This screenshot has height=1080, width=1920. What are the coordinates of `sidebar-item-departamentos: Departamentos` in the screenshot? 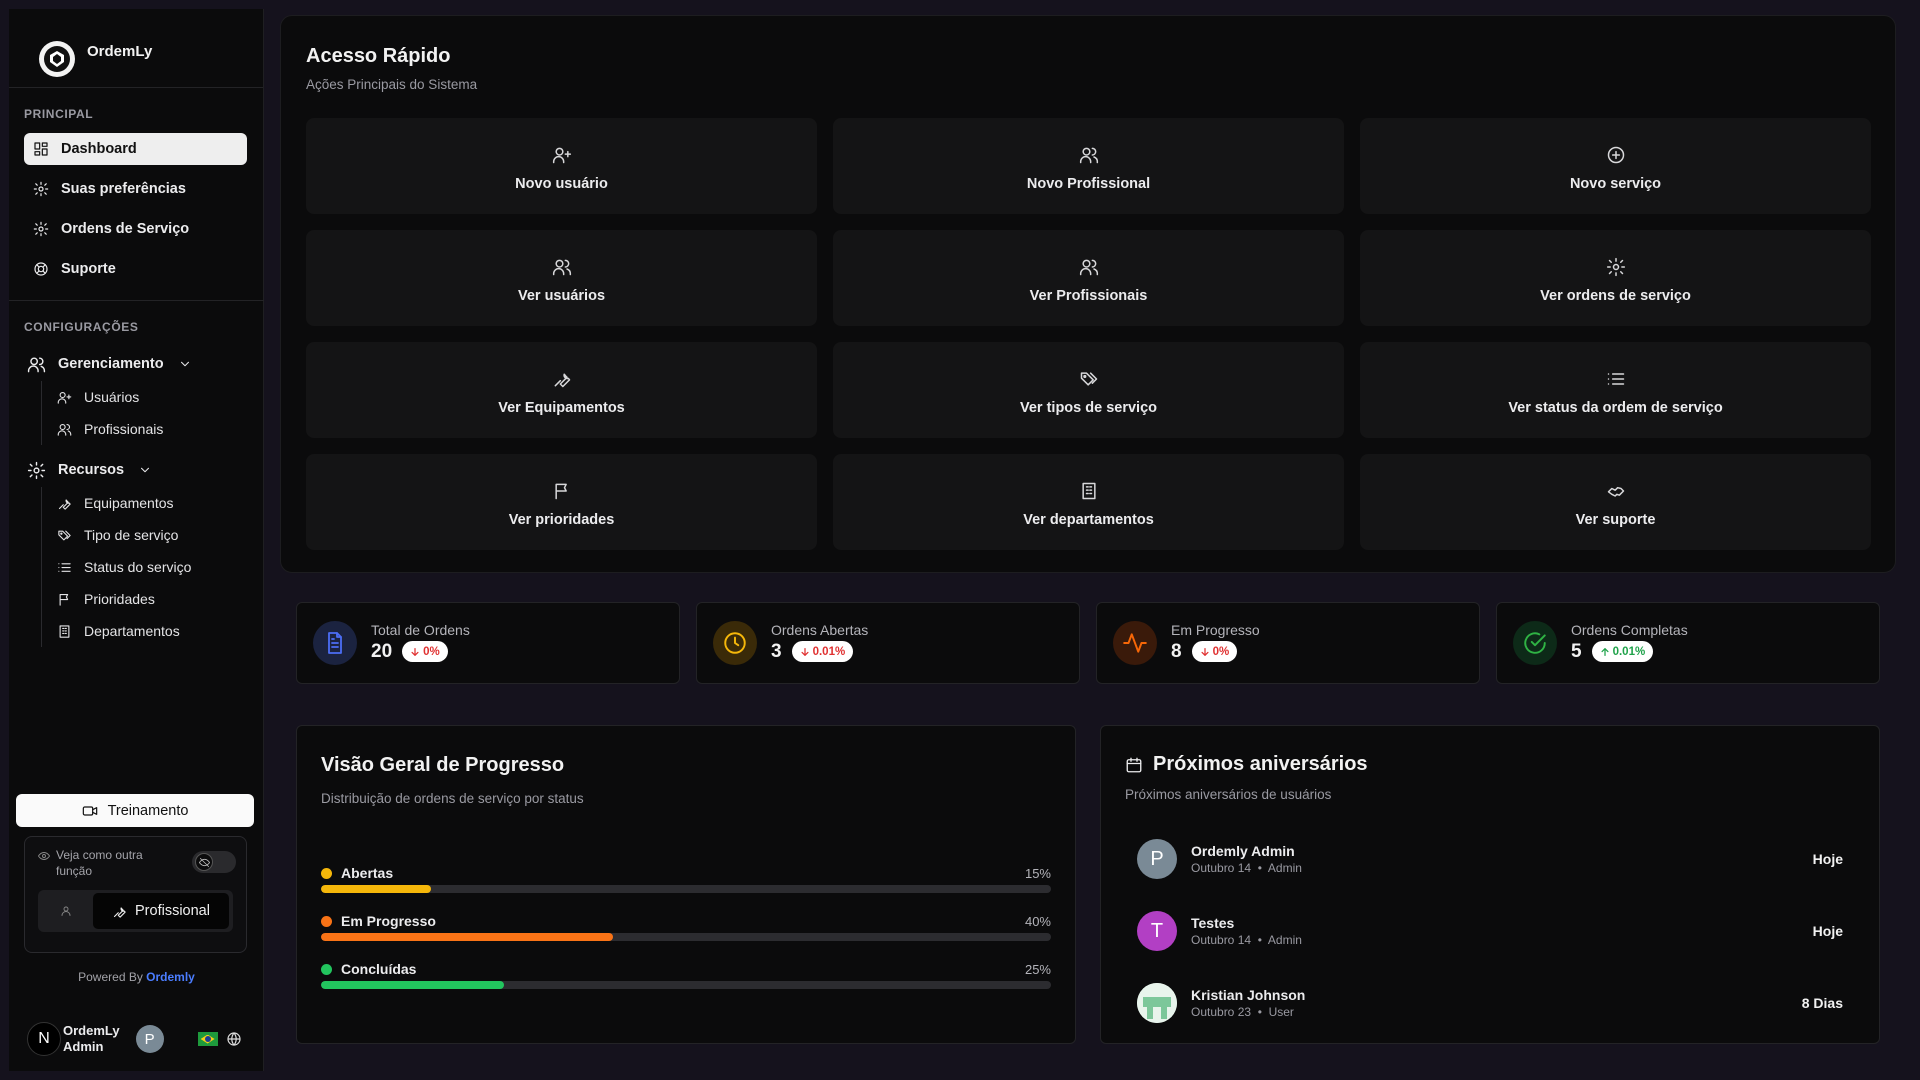 It's located at (160, 631).